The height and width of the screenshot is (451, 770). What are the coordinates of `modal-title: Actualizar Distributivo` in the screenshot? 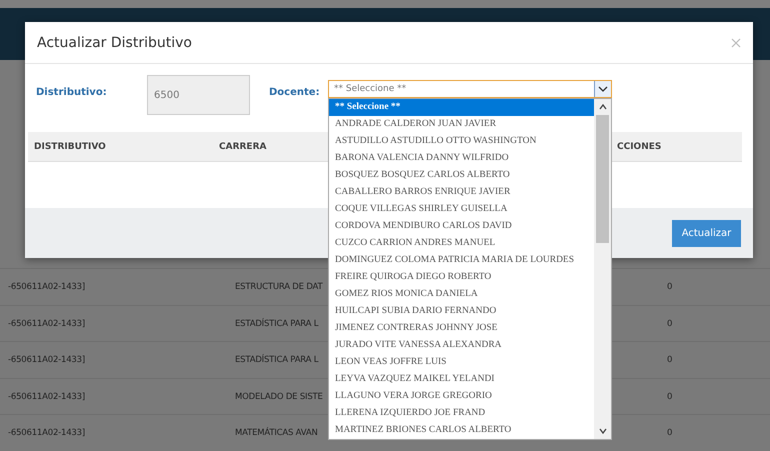 It's located at (114, 42).